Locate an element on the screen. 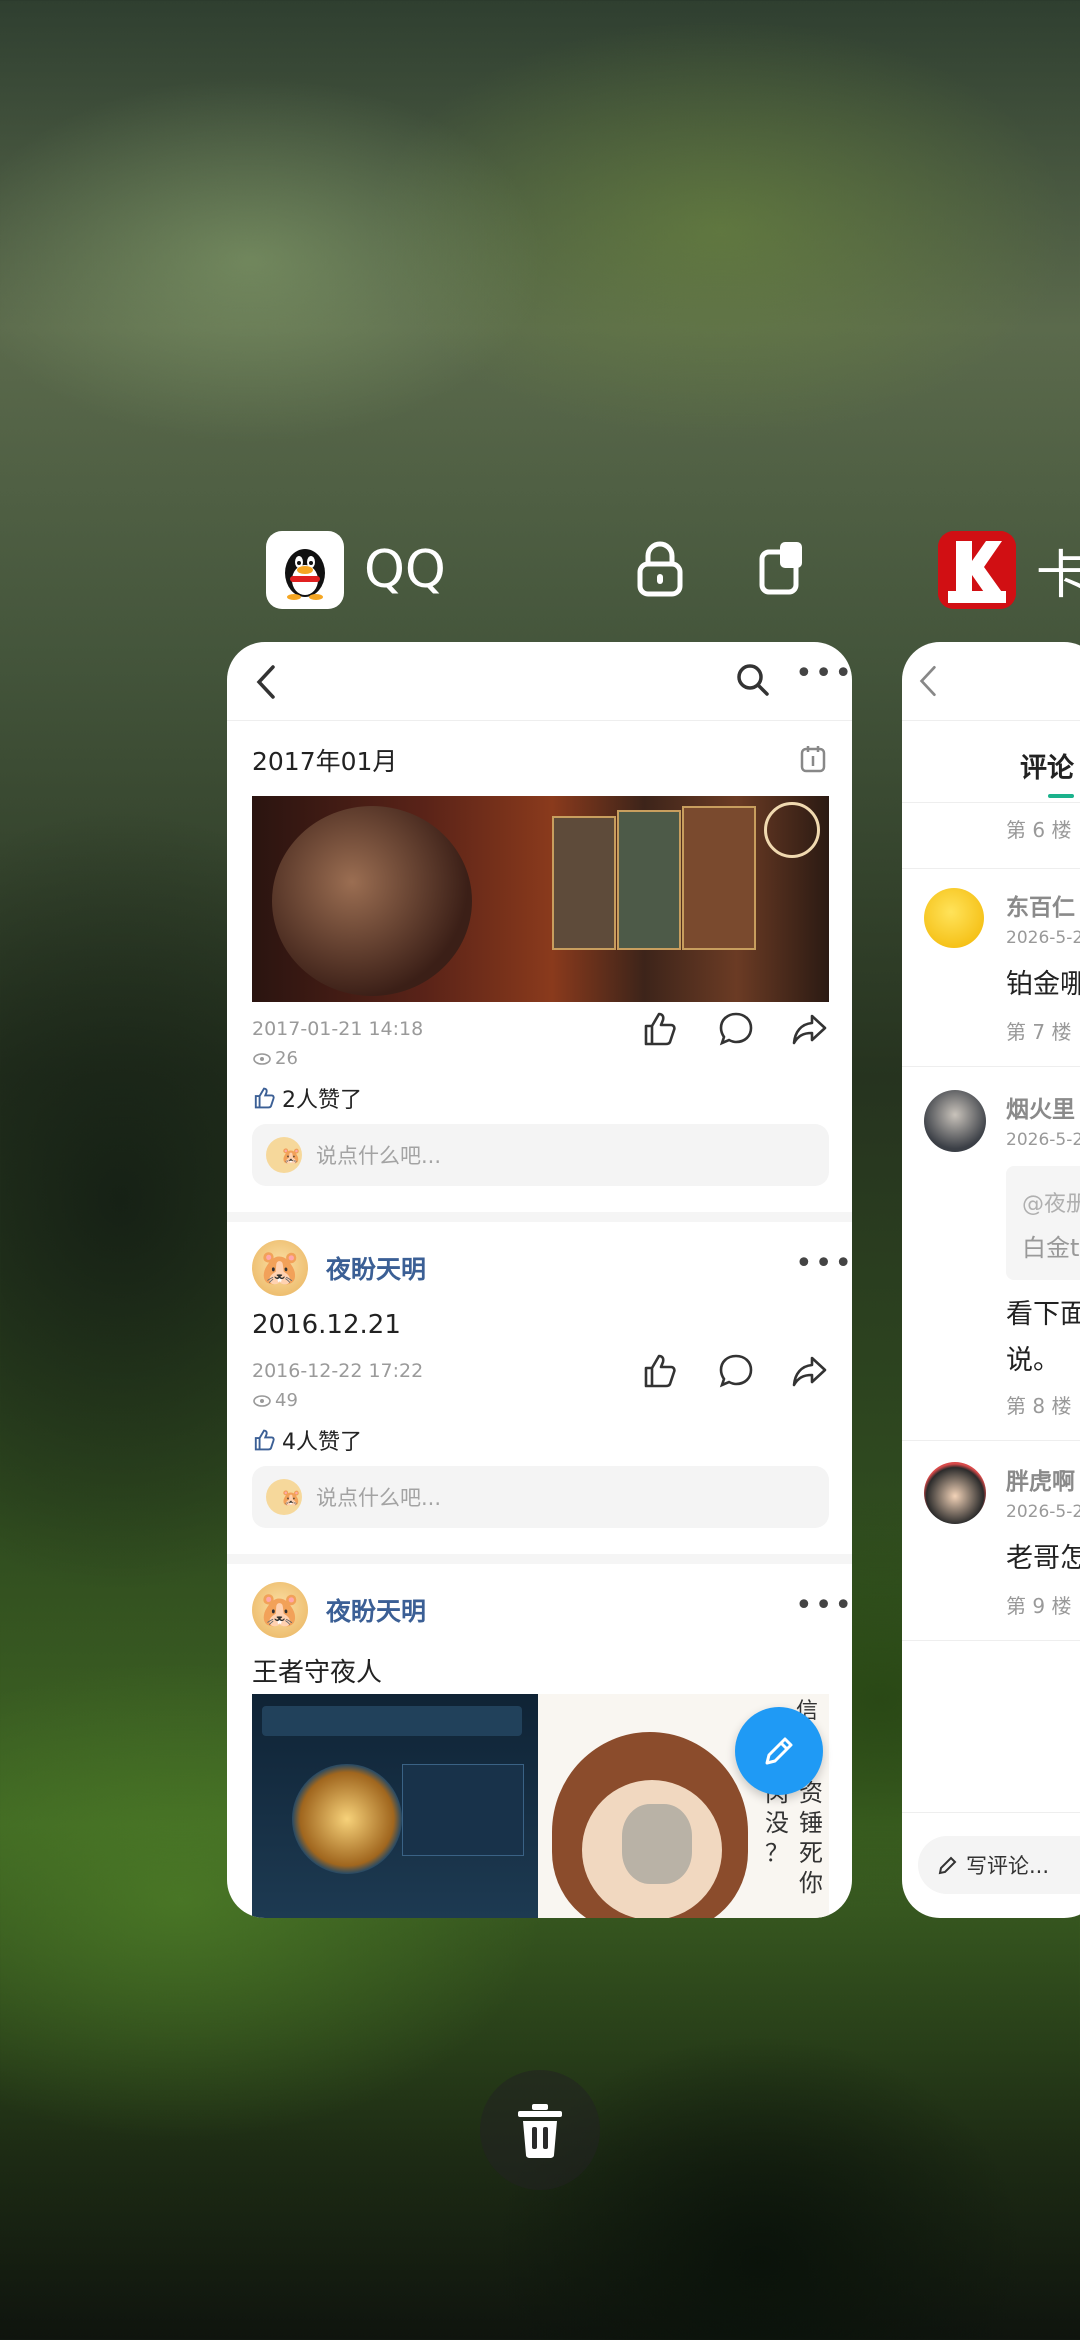 The image size is (1080, 2340). clear-all-button is located at coordinates (540, 2130).